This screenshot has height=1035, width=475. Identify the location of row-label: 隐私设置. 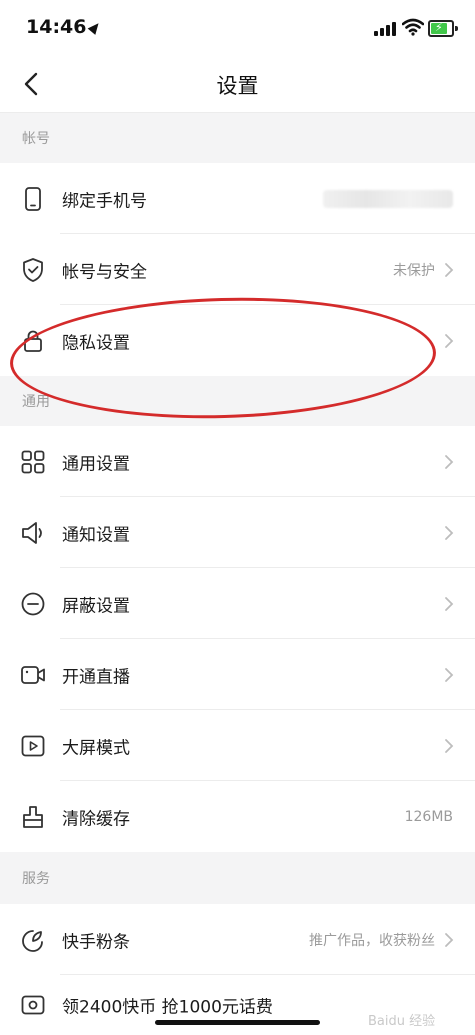
(96, 343).